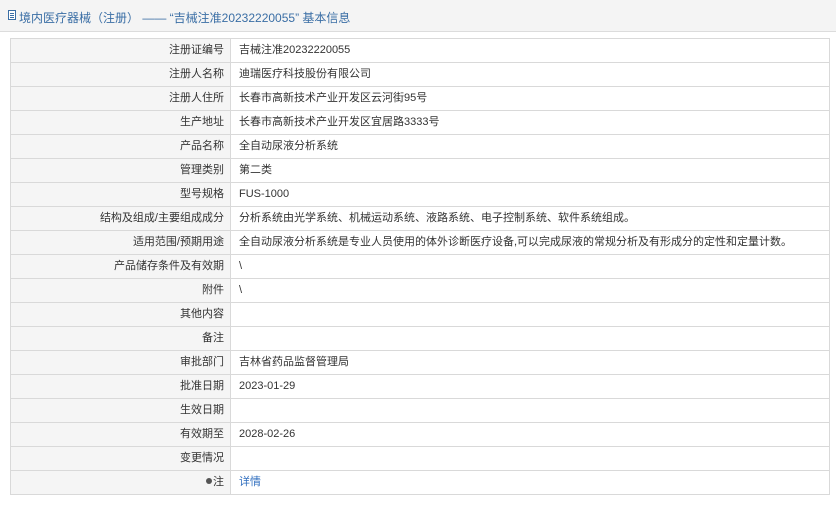  I want to click on note-label: 注, so click(218, 482).